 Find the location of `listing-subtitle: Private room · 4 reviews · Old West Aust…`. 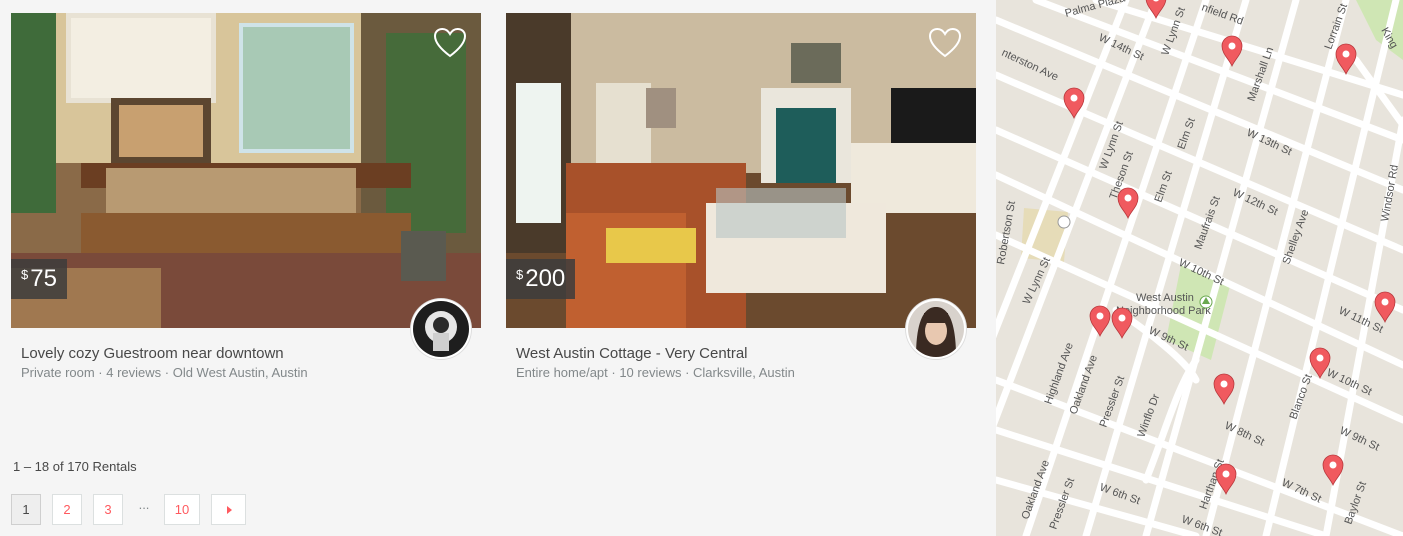

listing-subtitle: Private room · 4 reviews · Old West Aust… is located at coordinates (164, 372).